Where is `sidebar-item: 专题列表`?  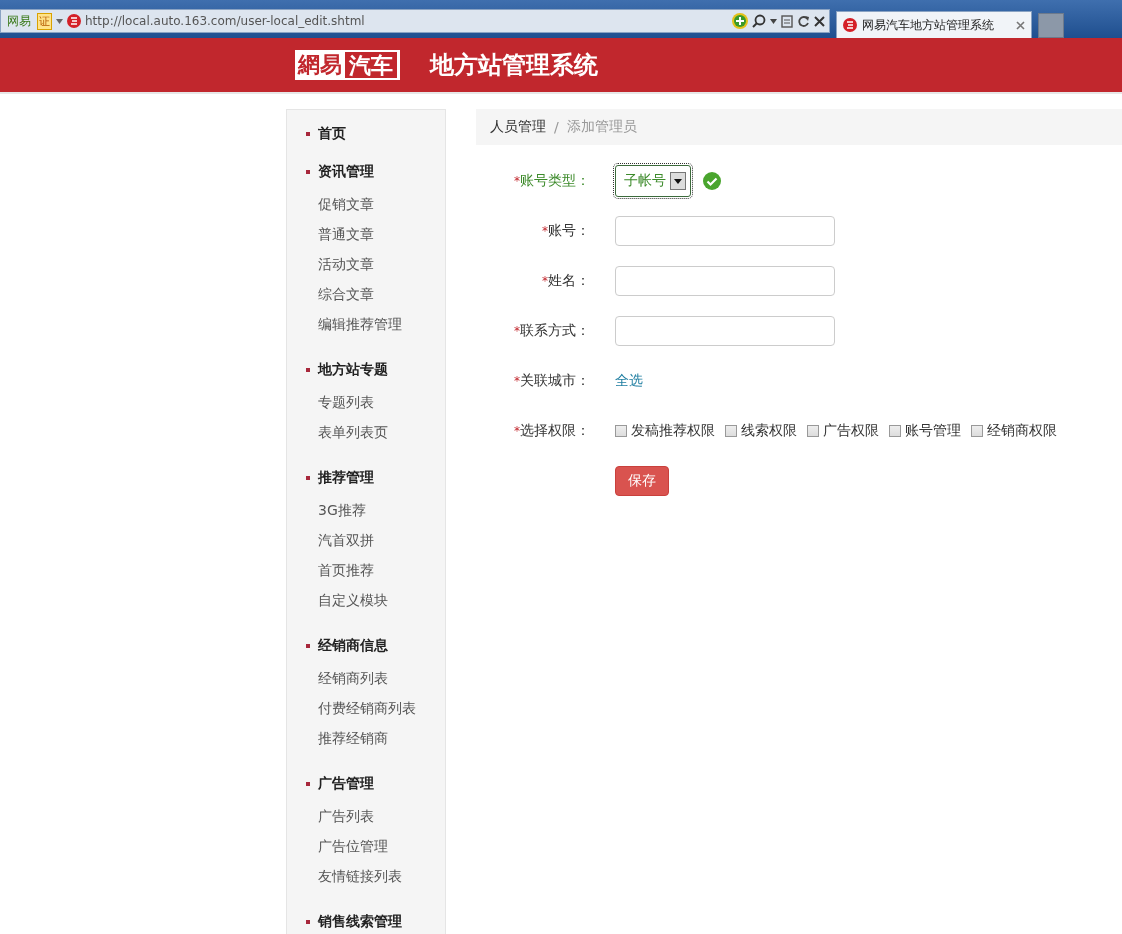 sidebar-item: 专题列表 is located at coordinates (330, 402).